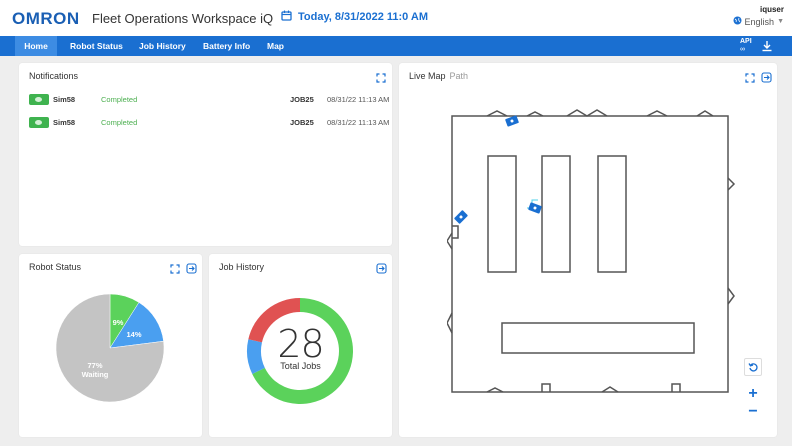 This screenshot has height=446, width=792. I want to click on total-jobs-value: 28, so click(300, 344).